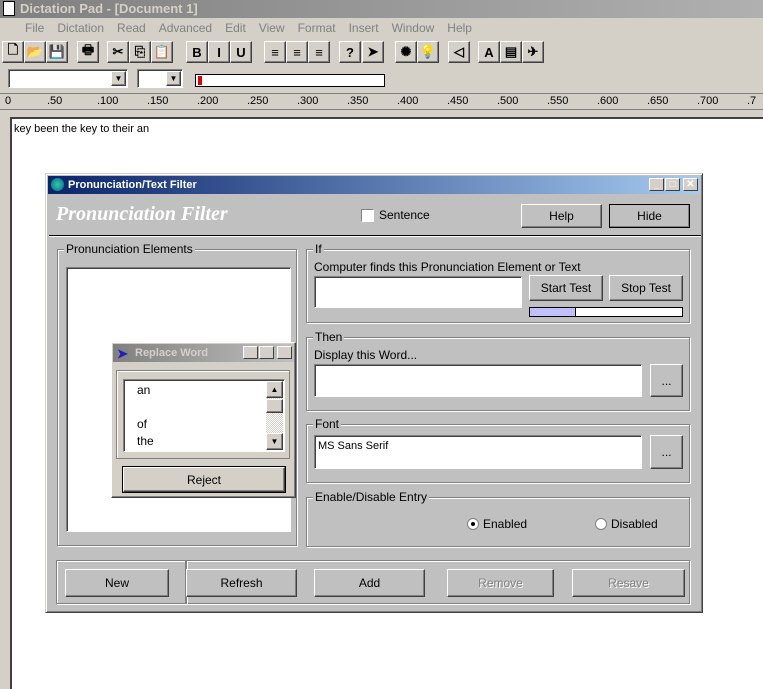 The image size is (763, 689). I want to click on font-input: MS Sans Serif, so click(478, 452).